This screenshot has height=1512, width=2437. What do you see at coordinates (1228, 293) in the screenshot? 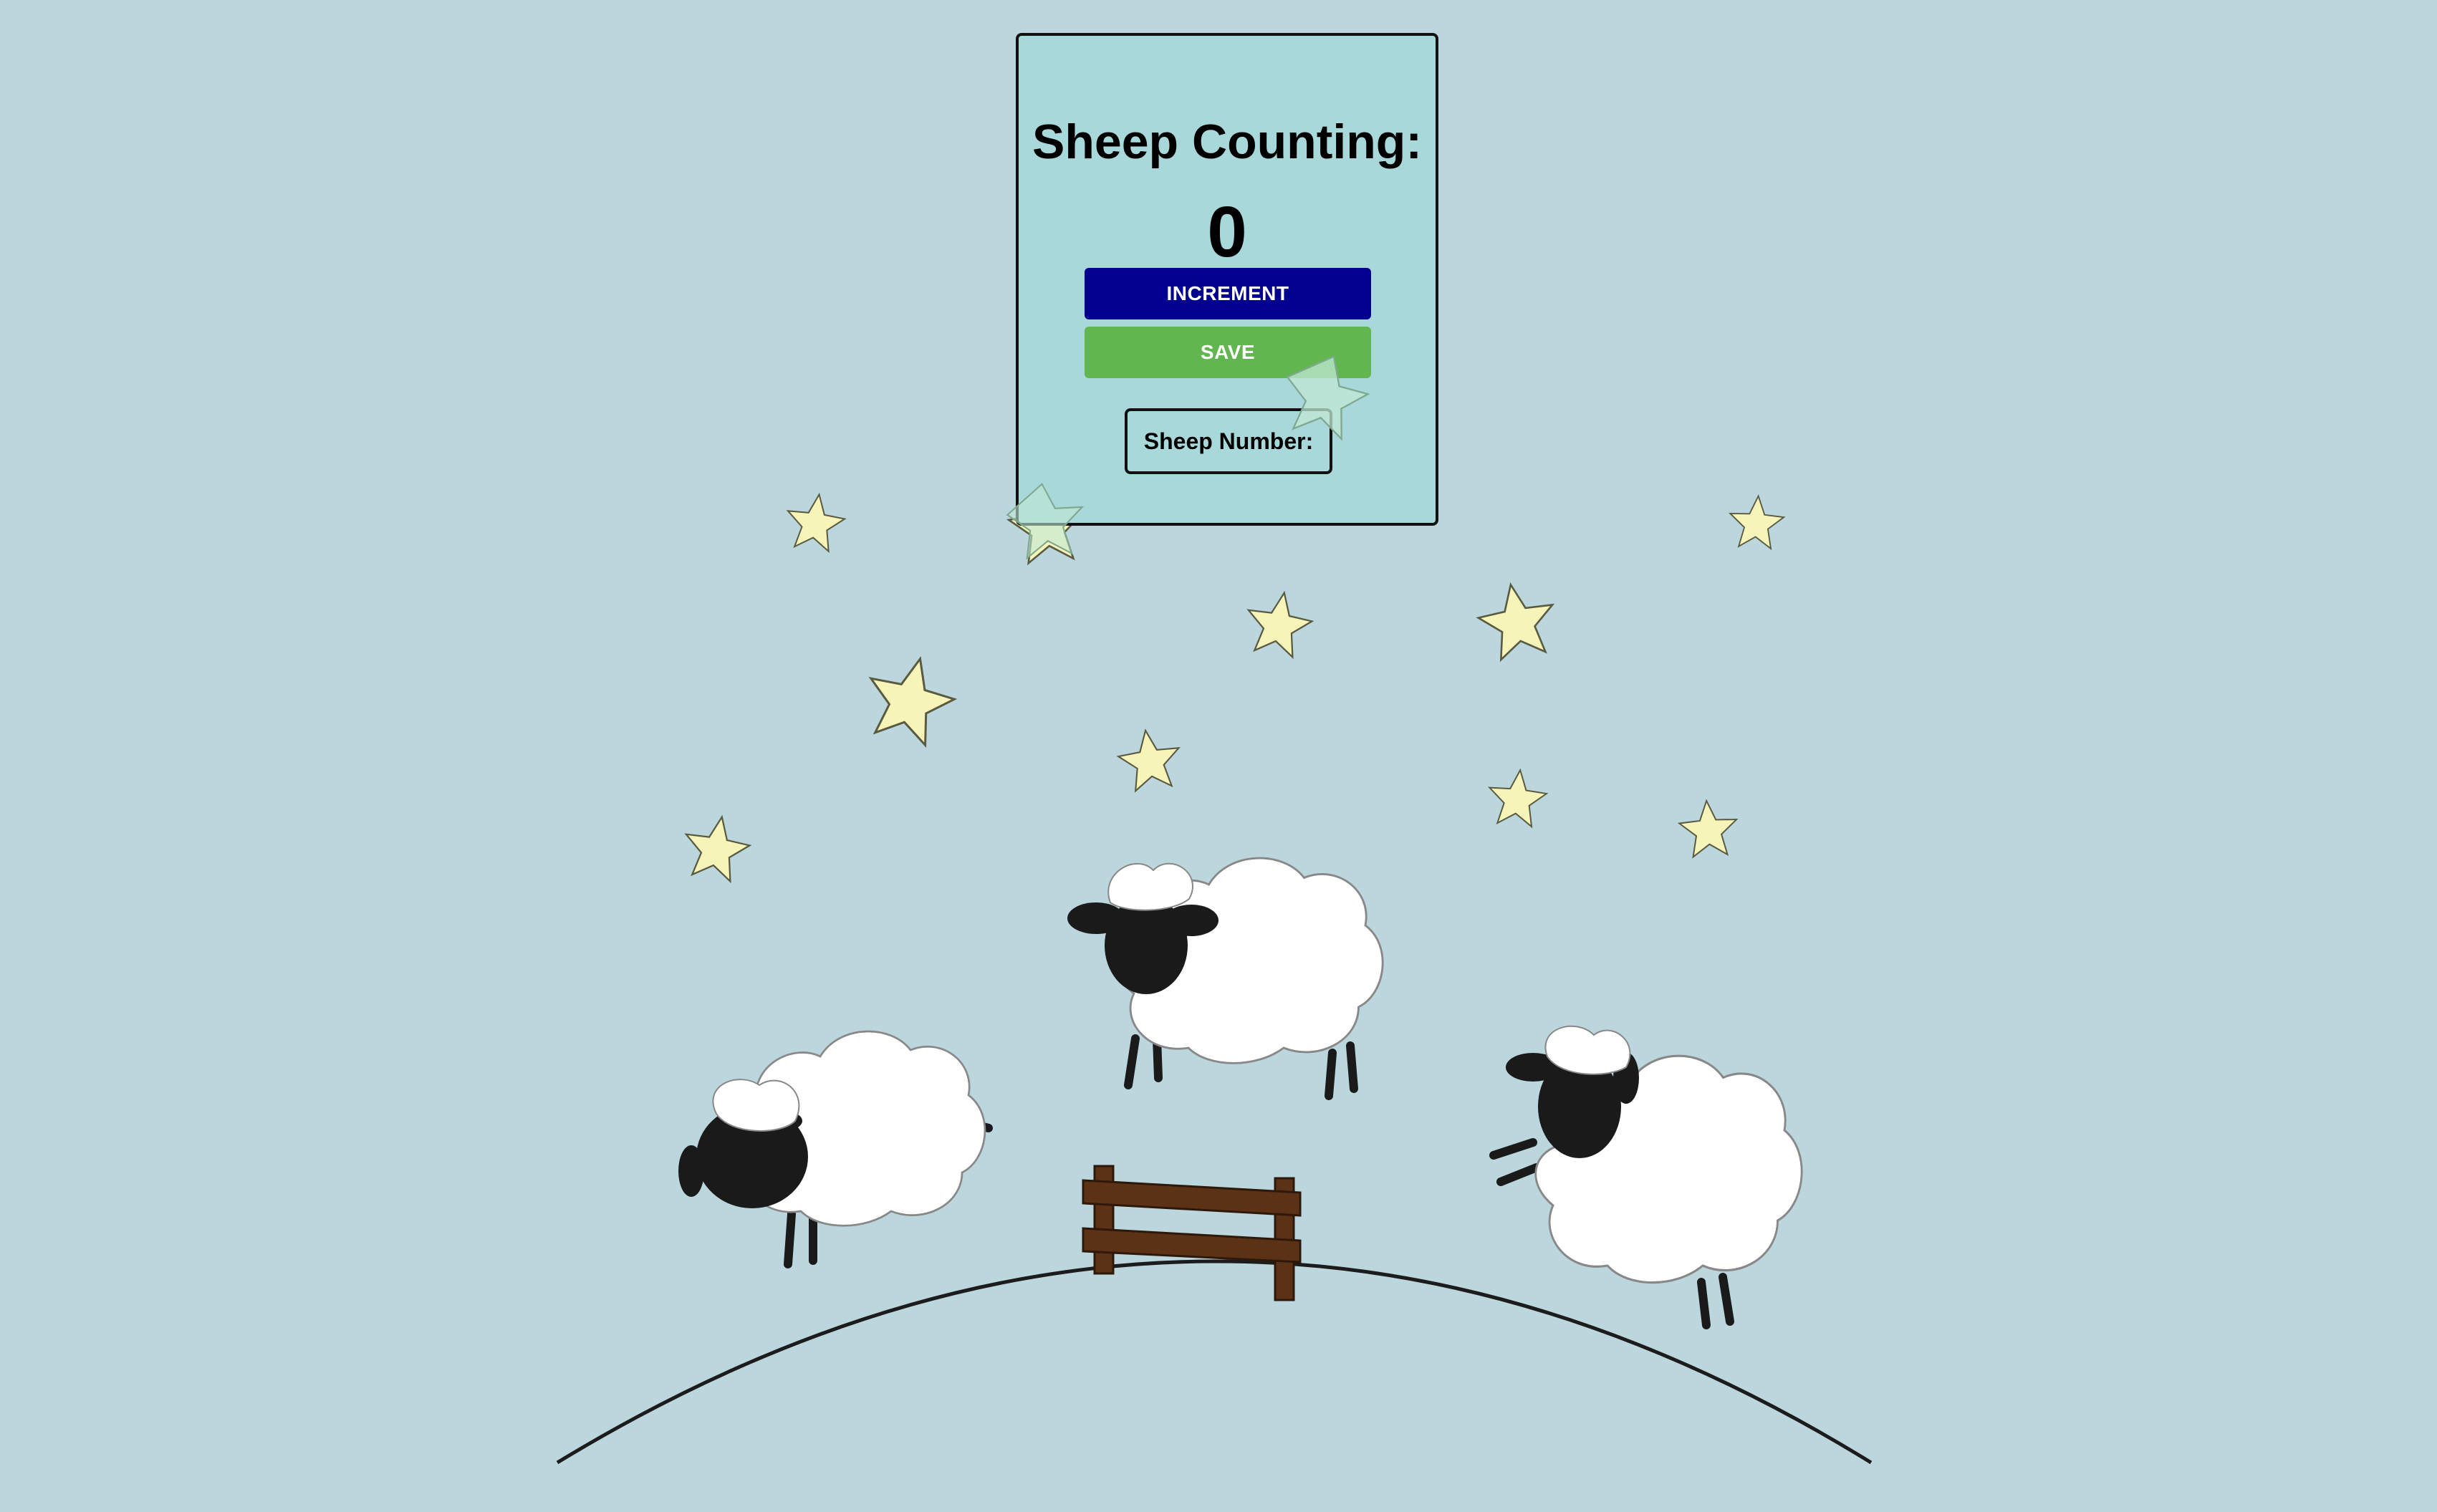
I see `increment-button: INCREMENT` at bounding box center [1228, 293].